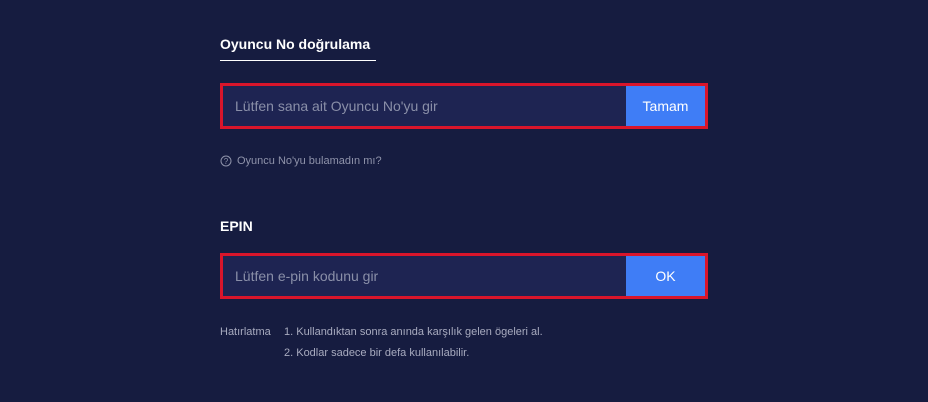 This screenshot has height=402, width=928. I want to click on player-id-help-link: ? Oyuncu No'yu bulamadın mı?, so click(301, 161).